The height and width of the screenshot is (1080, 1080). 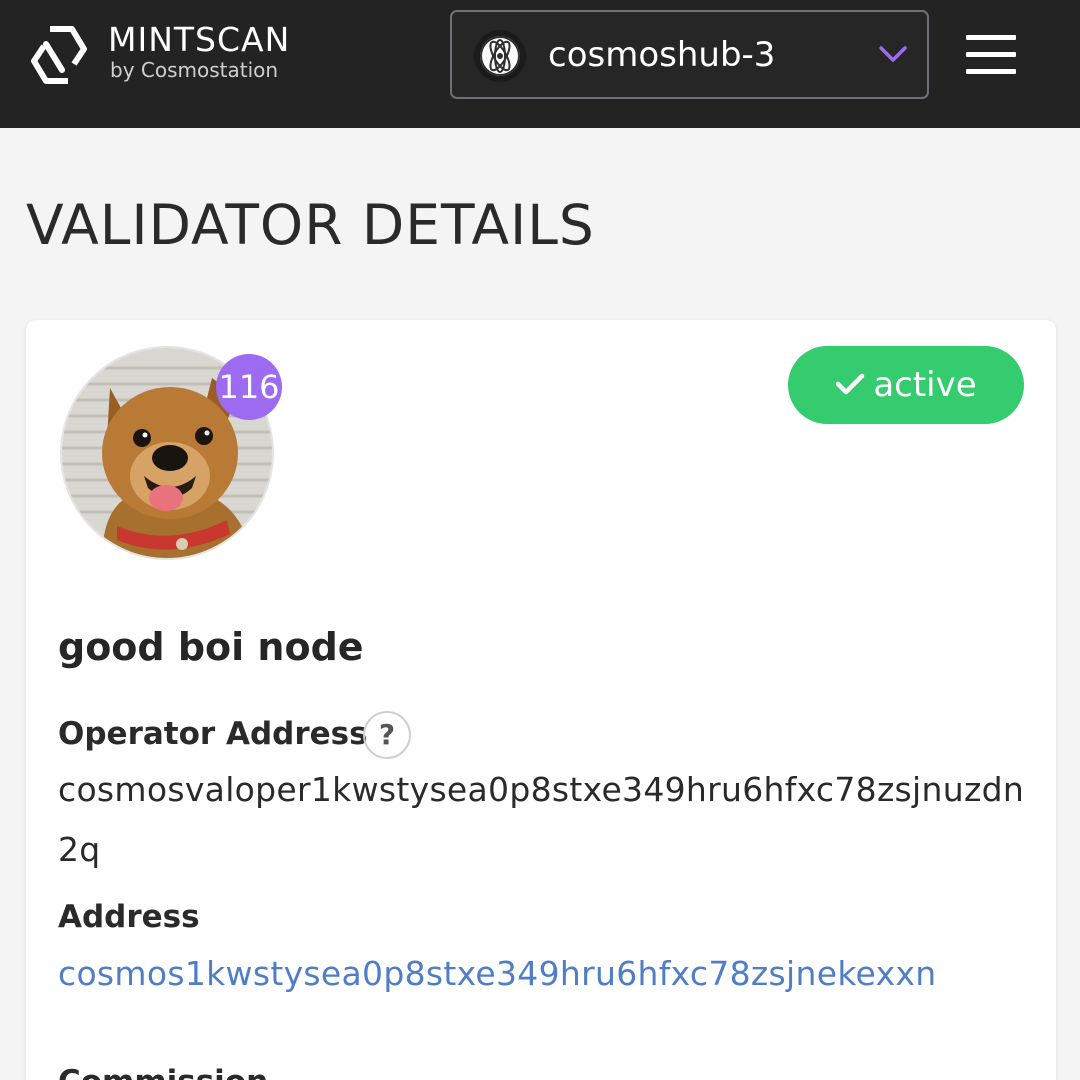 I want to click on chain-name: cosmoshub-3, so click(x=662, y=55).